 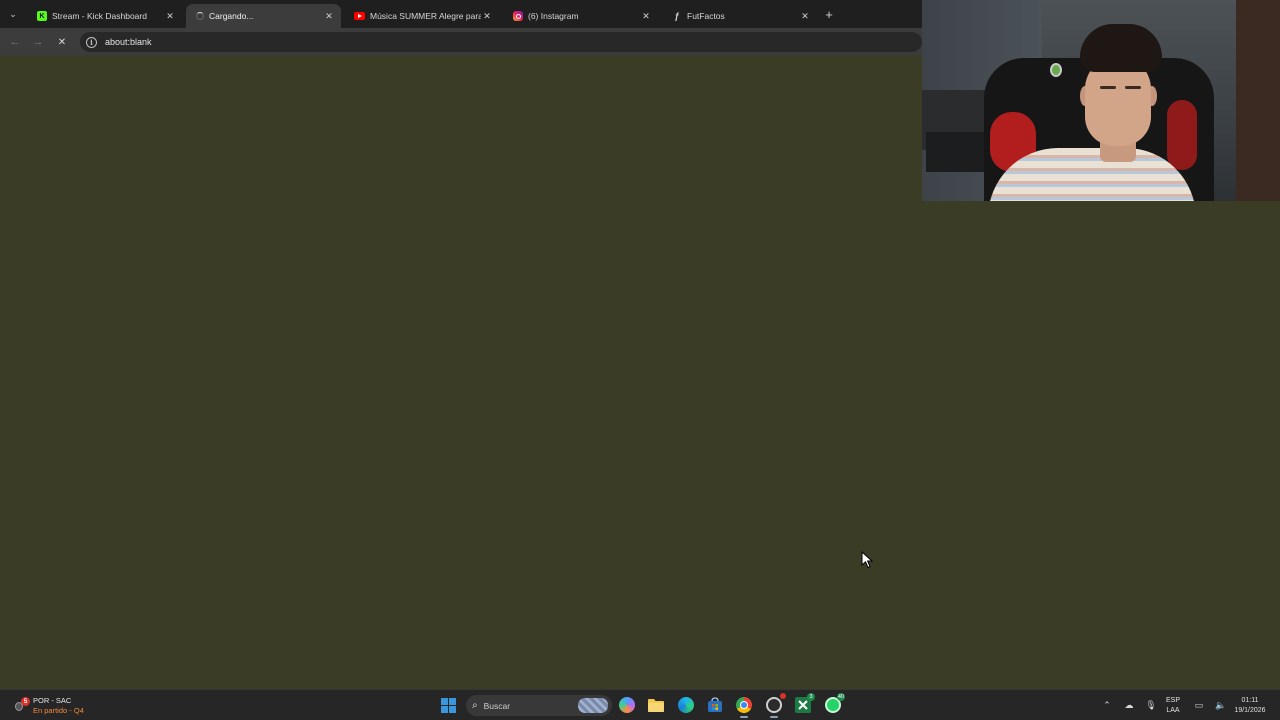 I want to click on browser-toolbar: ← → ✕ i about:blank, so click(x=461, y=41).